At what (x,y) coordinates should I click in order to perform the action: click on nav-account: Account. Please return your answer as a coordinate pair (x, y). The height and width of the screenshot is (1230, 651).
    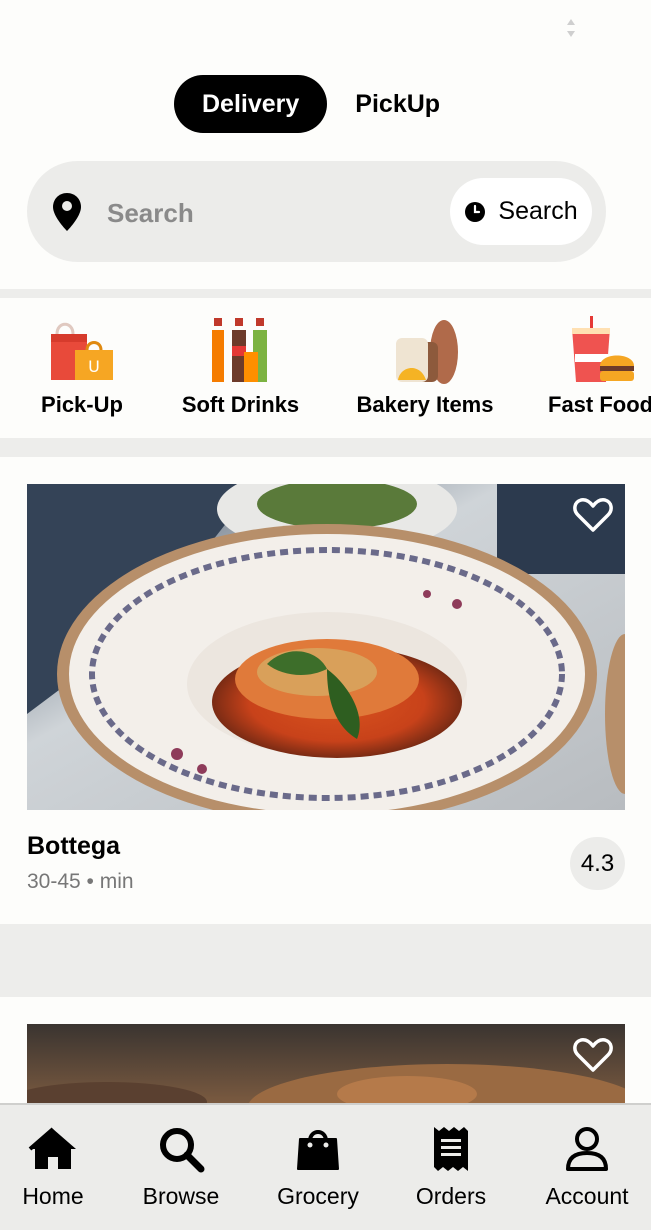
    Looking at the image, I should click on (587, 1167).